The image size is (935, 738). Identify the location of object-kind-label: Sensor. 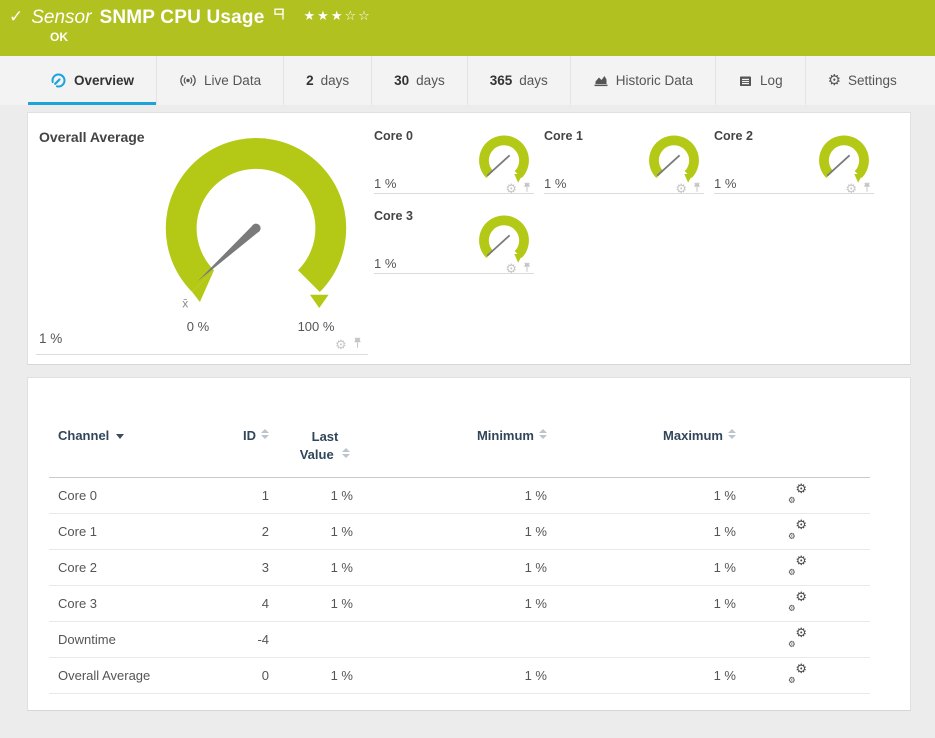
(61, 17).